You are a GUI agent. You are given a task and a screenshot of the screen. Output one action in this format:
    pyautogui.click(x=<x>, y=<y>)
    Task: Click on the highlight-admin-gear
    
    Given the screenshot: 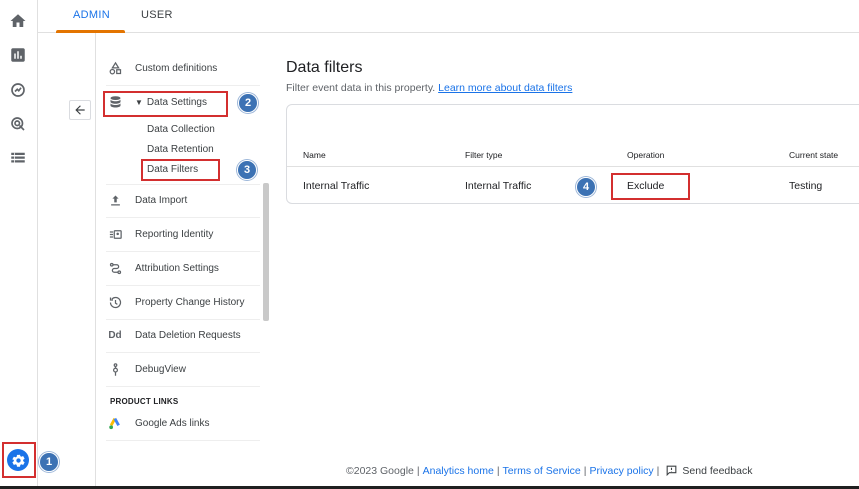 What is the action you would take?
    pyautogui.click(x=19, y=460)
    